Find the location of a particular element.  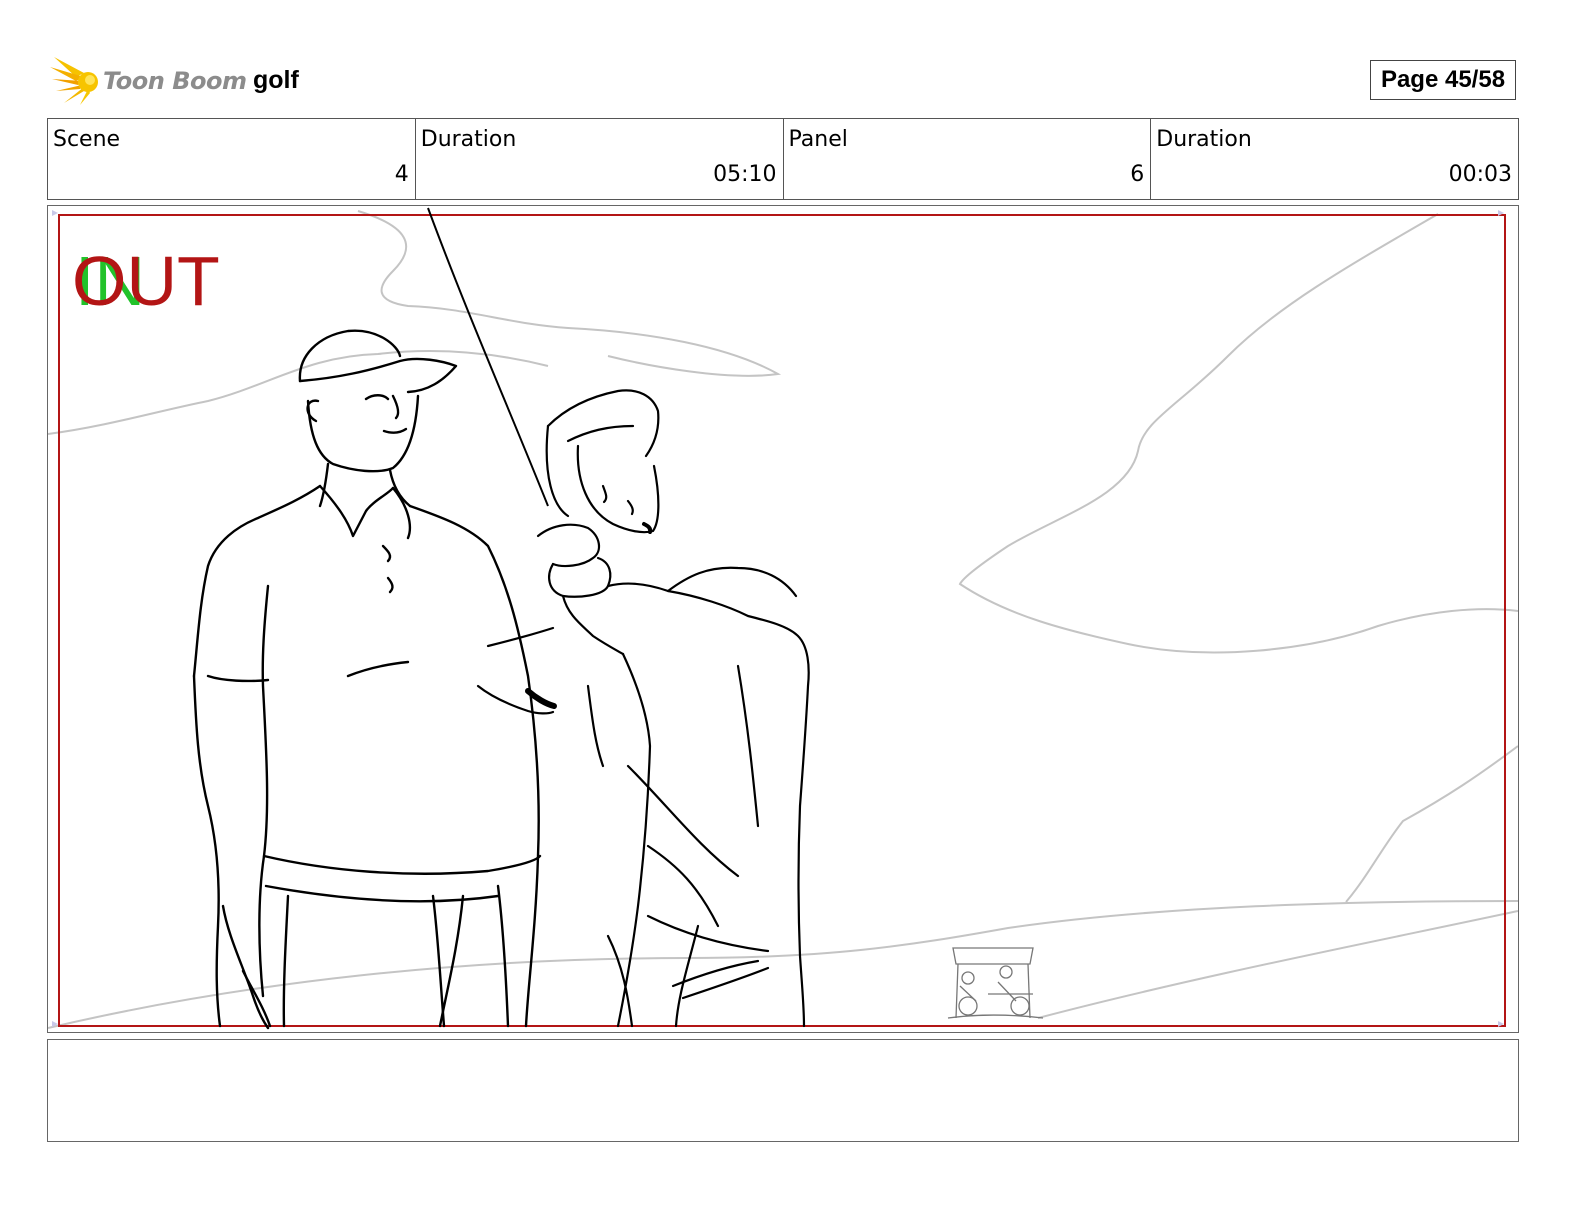

out-marker: OUT is located at coordinates (146, 281).